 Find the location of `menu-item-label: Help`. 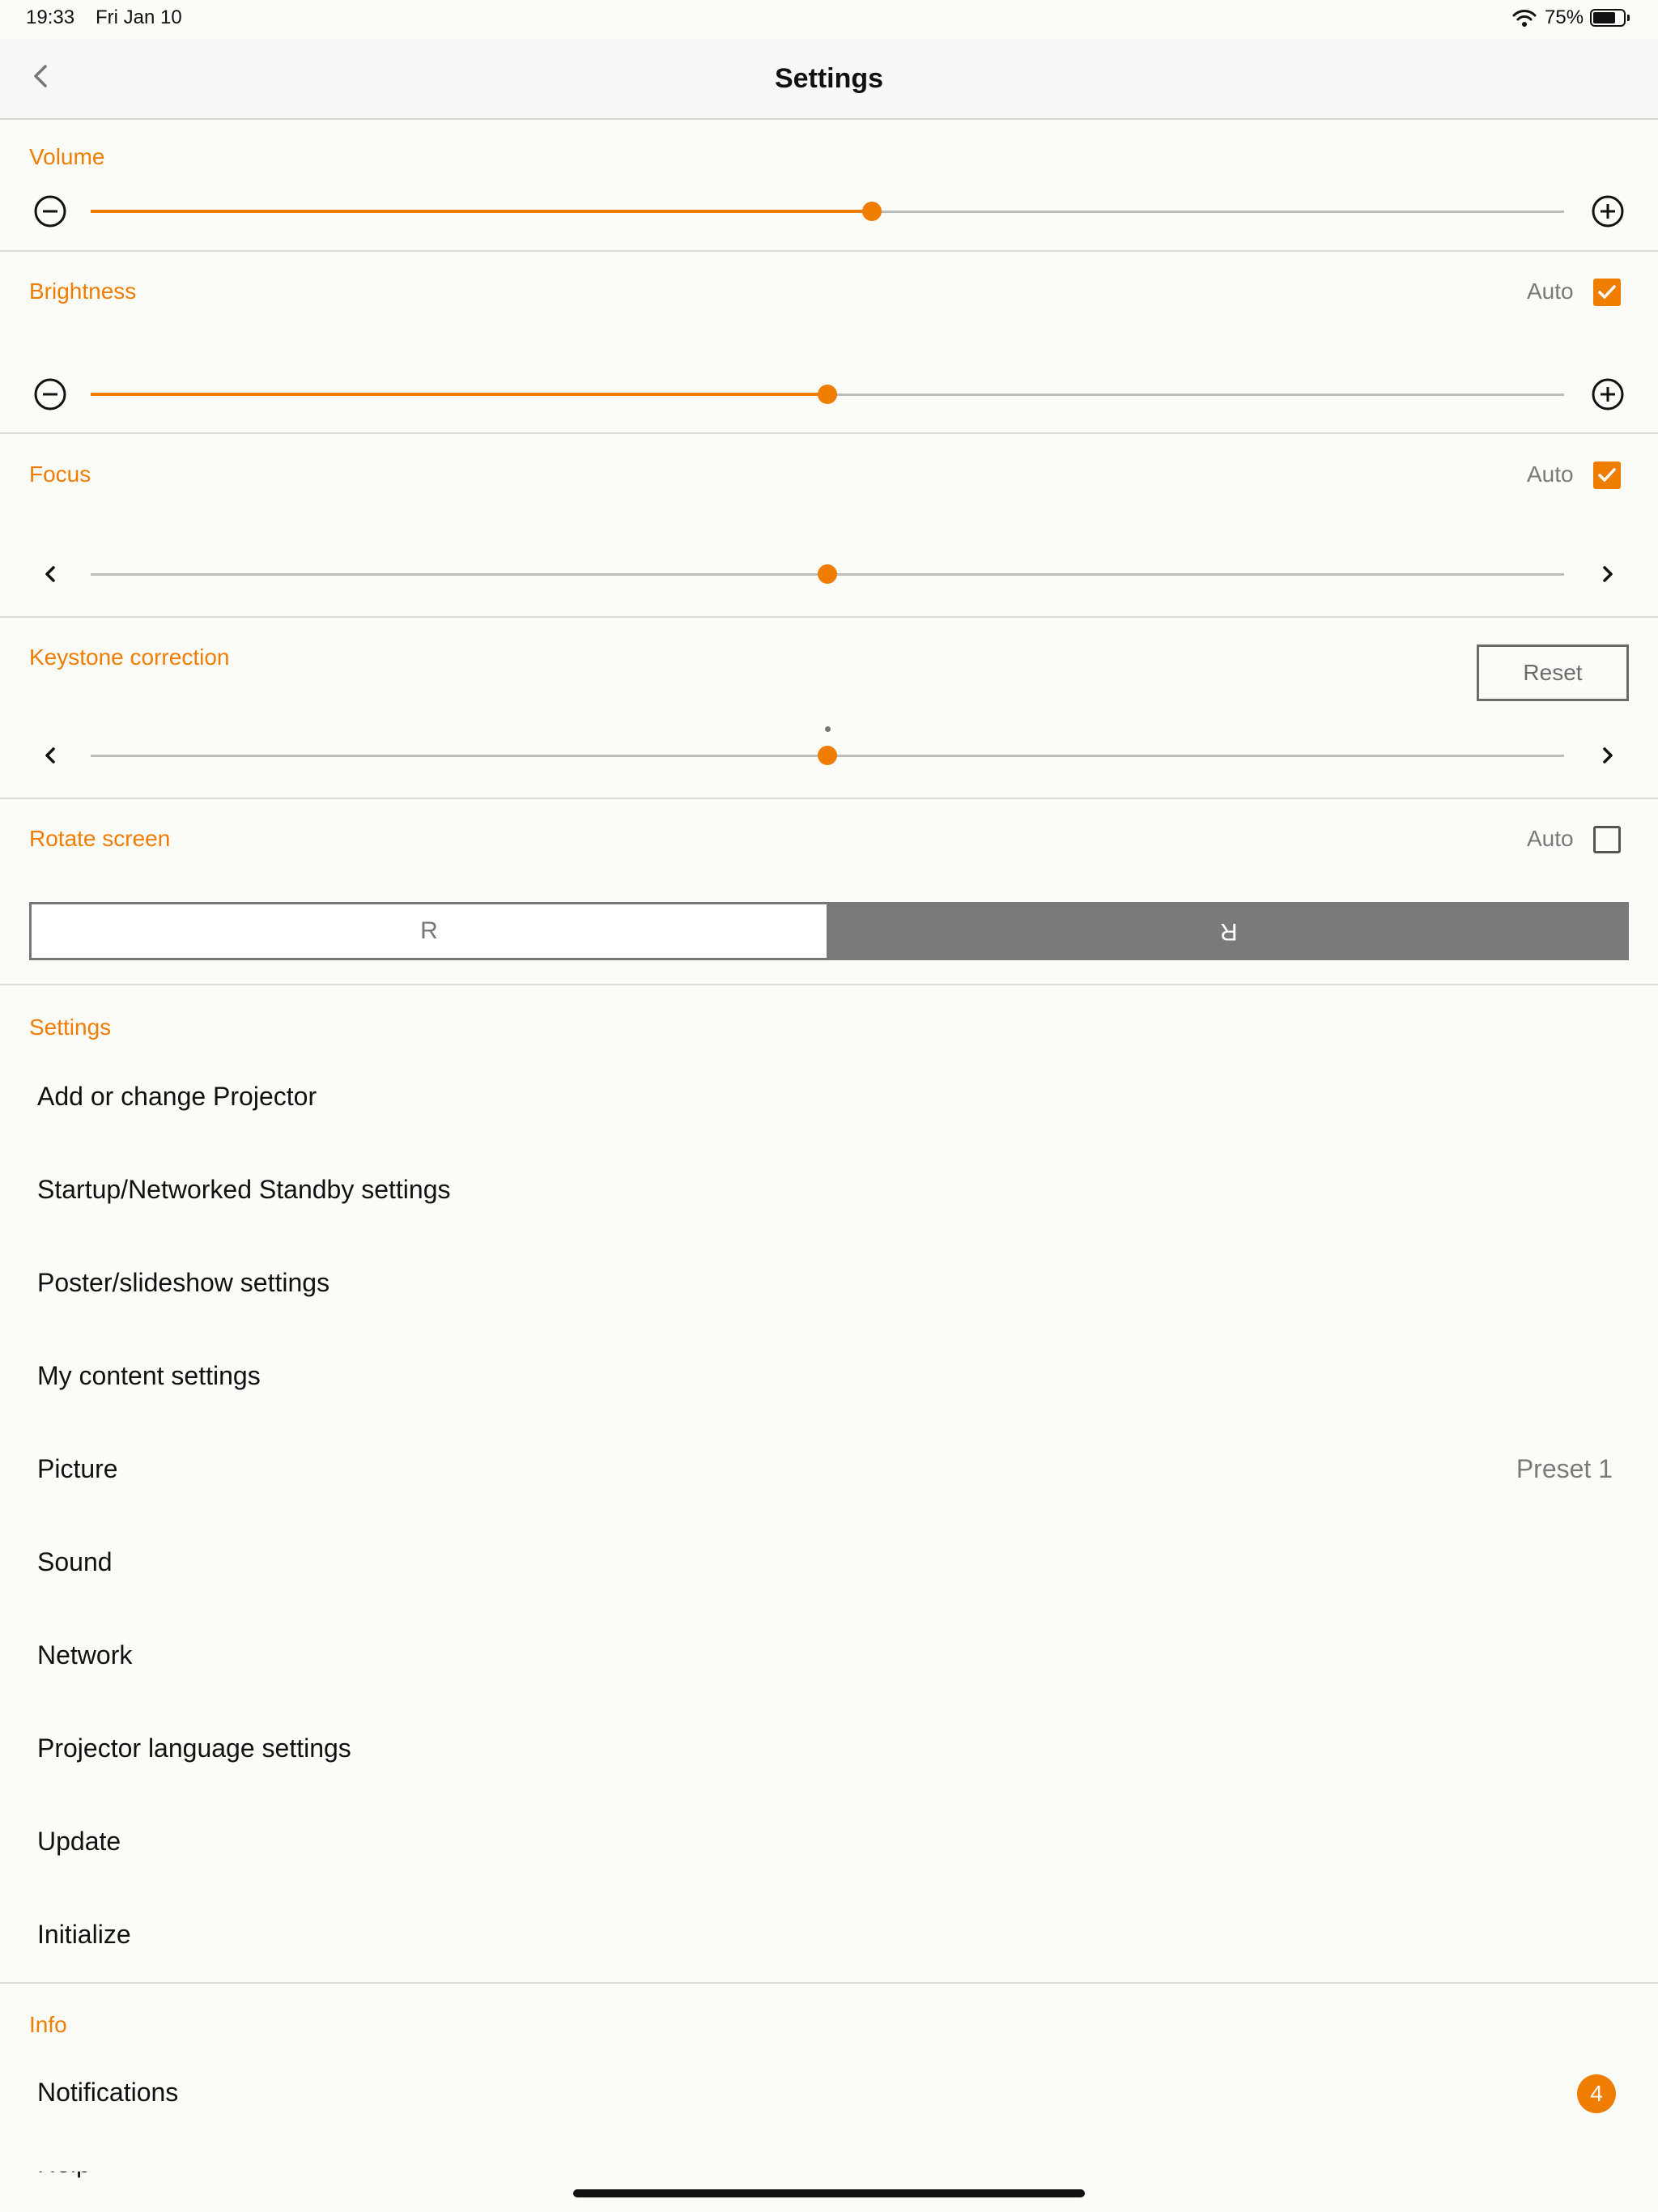

menu-item-label: Help is located at coordinates (118, 2176).